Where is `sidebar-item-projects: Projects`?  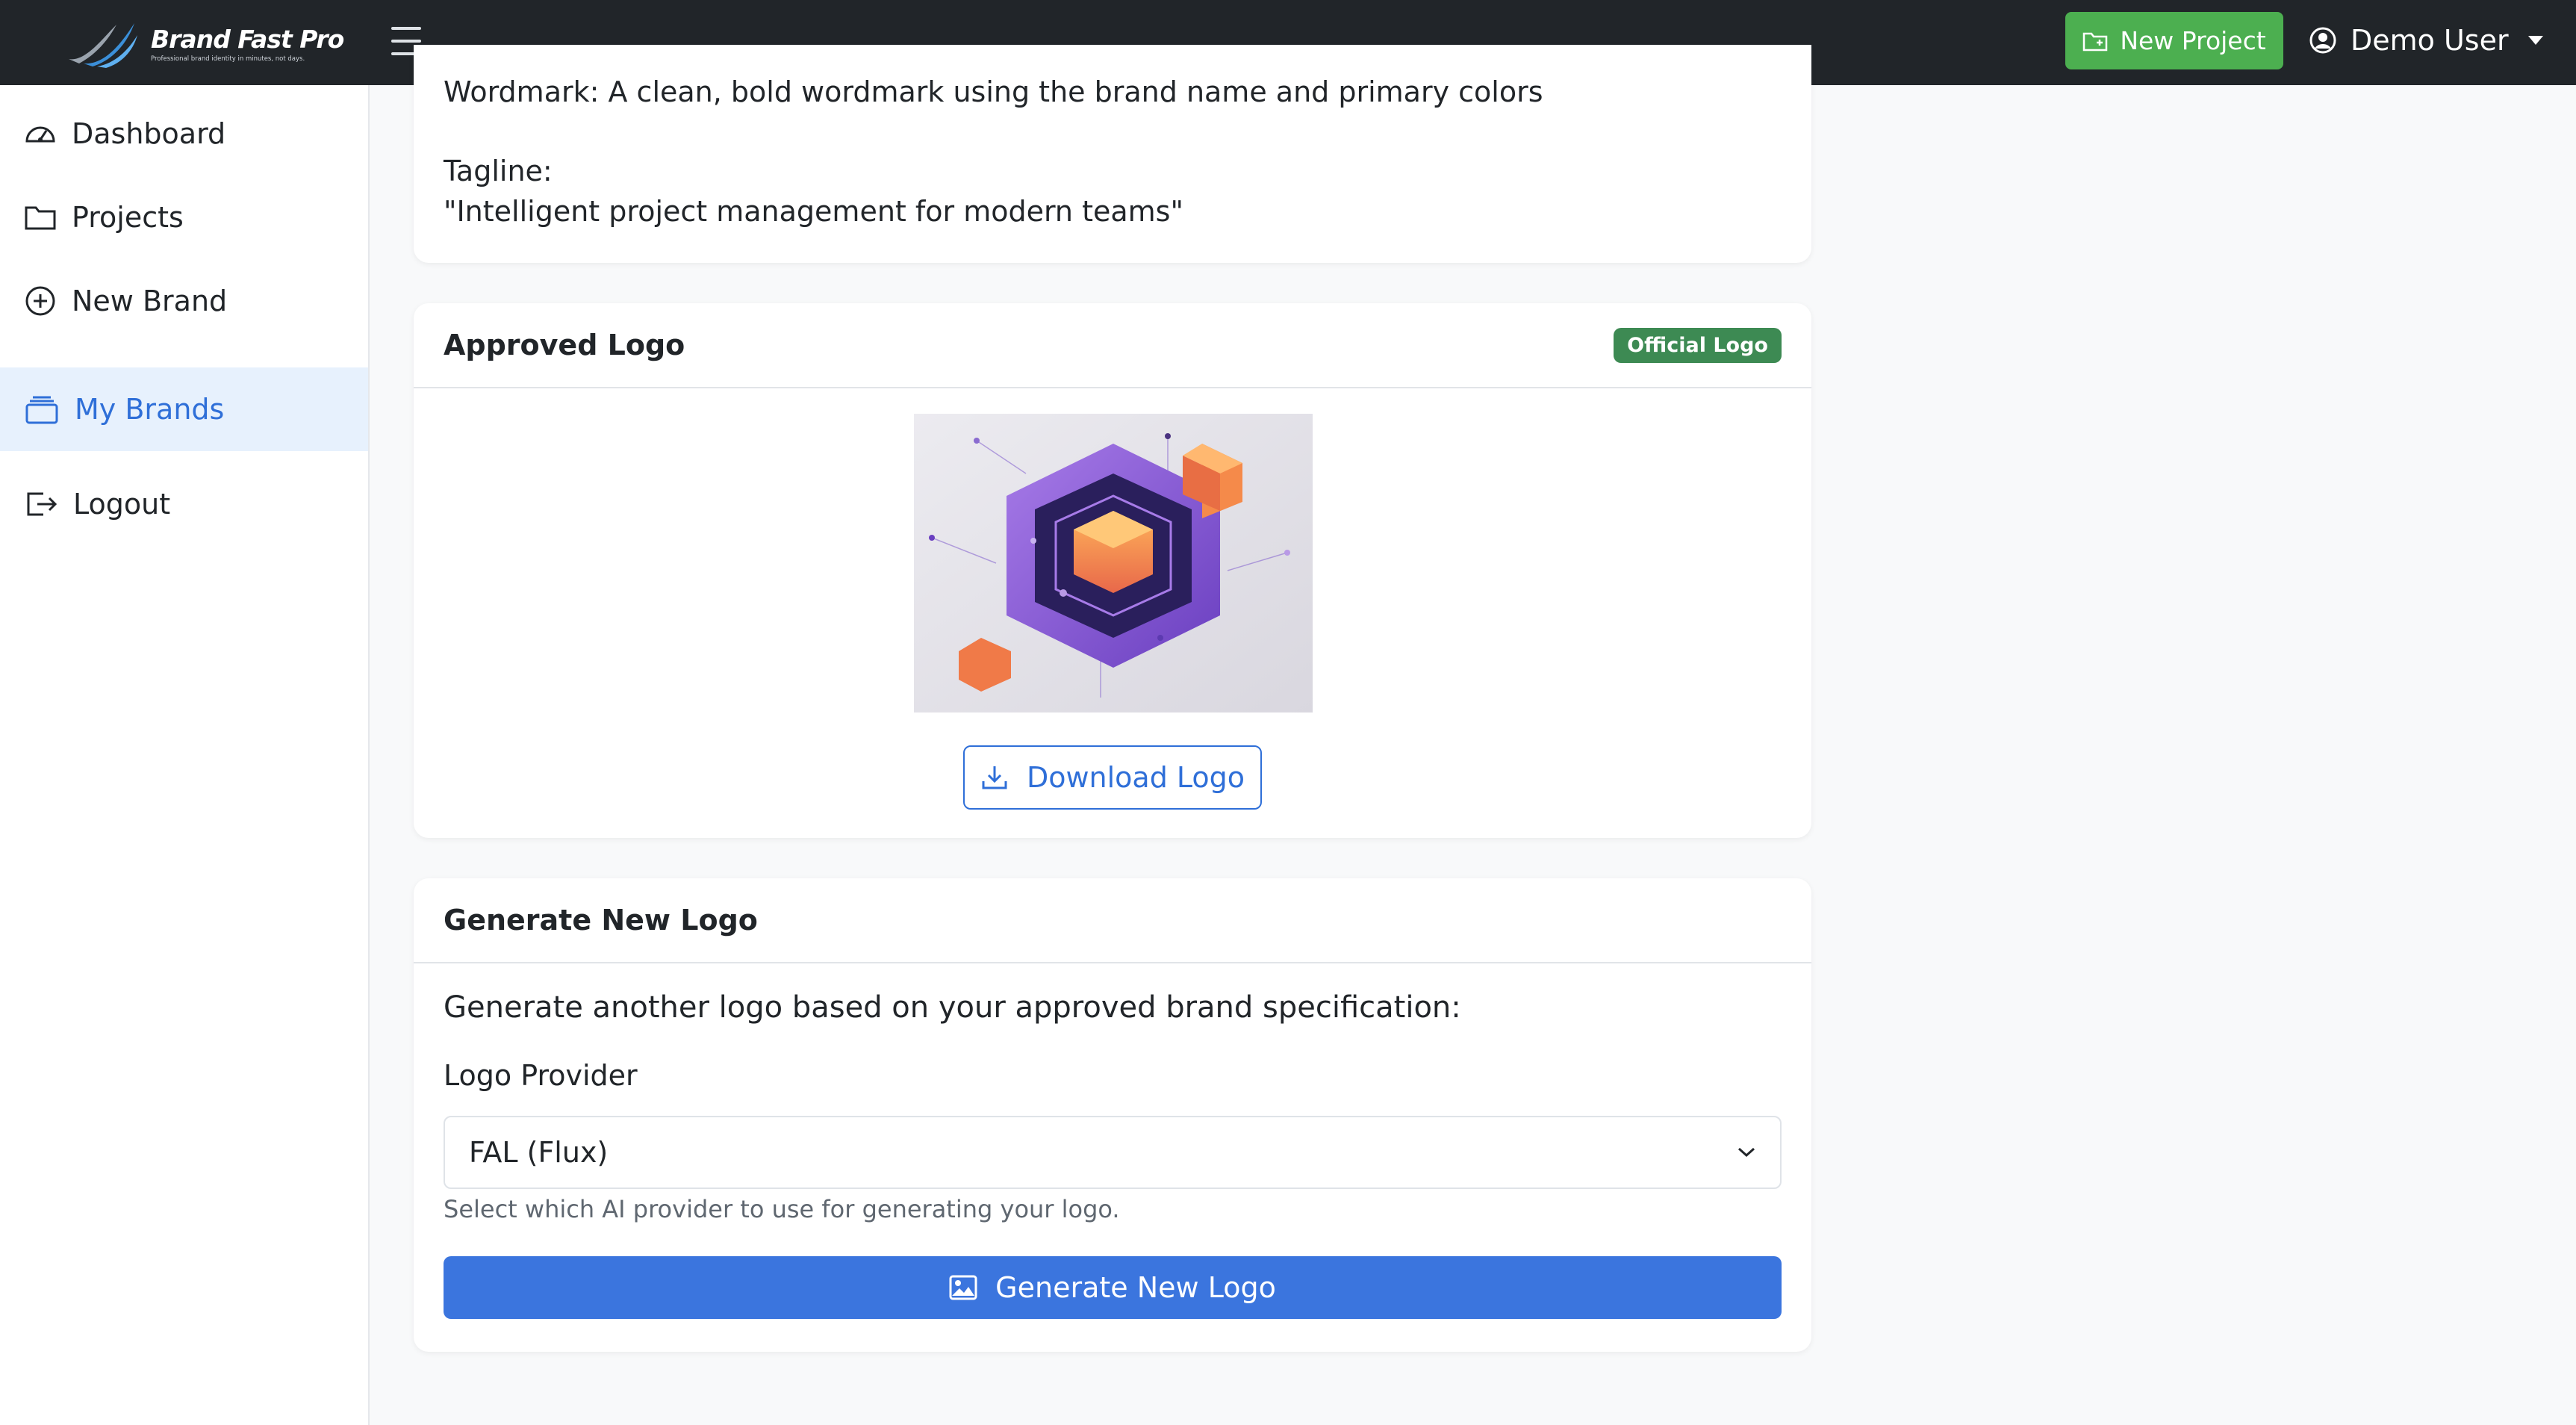
sidebar-item-projects: Projects is located at coordinates (184, 217).